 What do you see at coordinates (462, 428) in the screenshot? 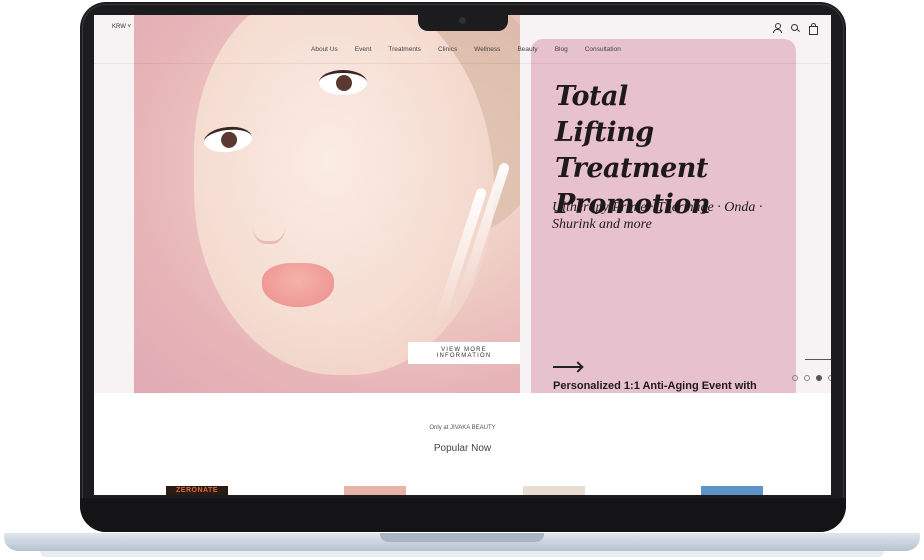
I see `section-tagline: Only at JIVAKA BEAUTY` at bounding box center [462, 428].